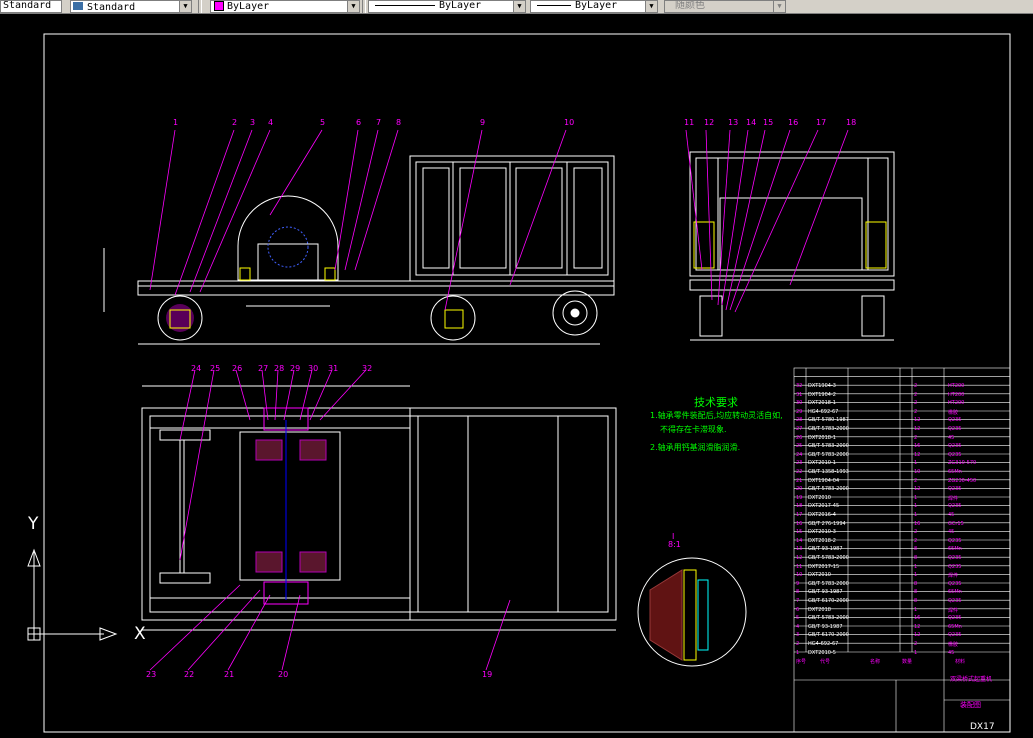 Image resolution: width=1033 pixels, height=738 pixels. I want to click on lineweight-combo: ByLayer ▼, so click(594, 6).